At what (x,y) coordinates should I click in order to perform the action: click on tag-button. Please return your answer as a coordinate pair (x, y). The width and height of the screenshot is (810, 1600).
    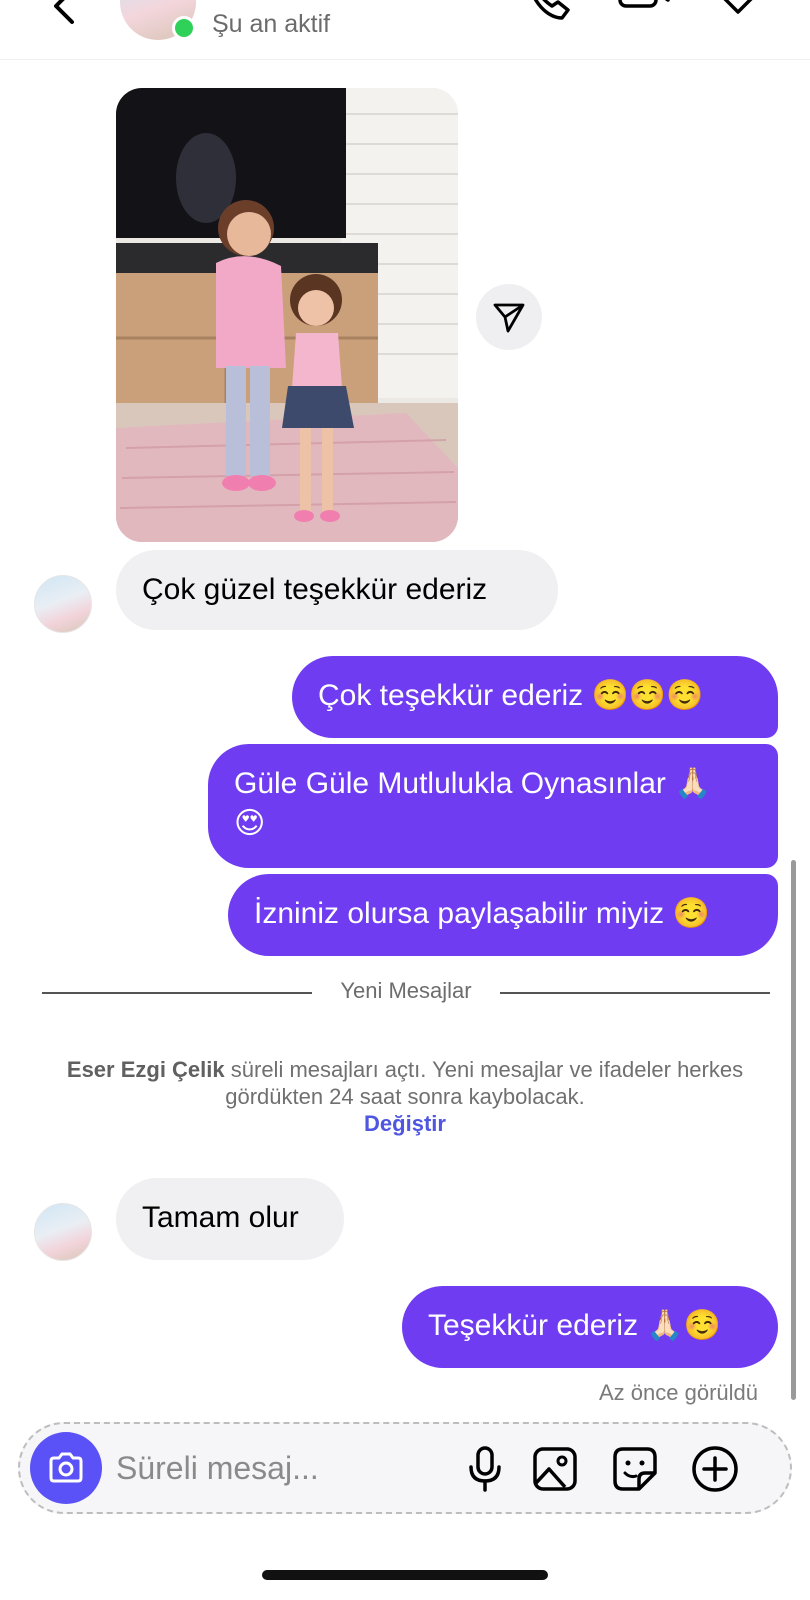
    Looking at the image, I should click on (742, 12).